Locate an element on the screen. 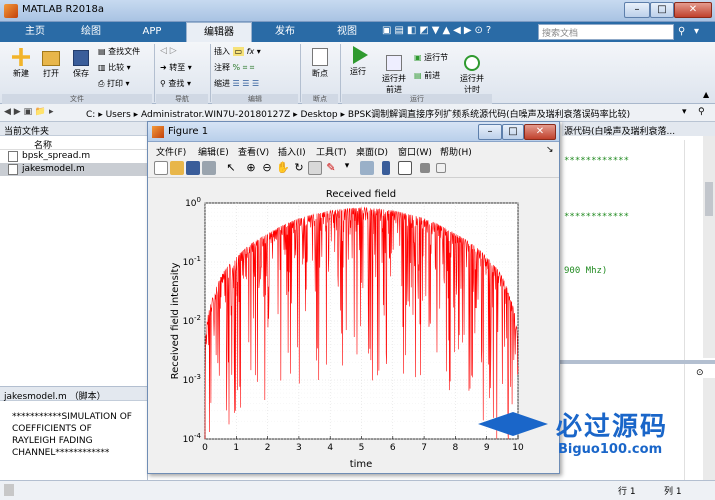 The height and width of the screenshot is (500, 715). file-item-bpsk: bpsk_spread.m is located at coordinates (73, 156).